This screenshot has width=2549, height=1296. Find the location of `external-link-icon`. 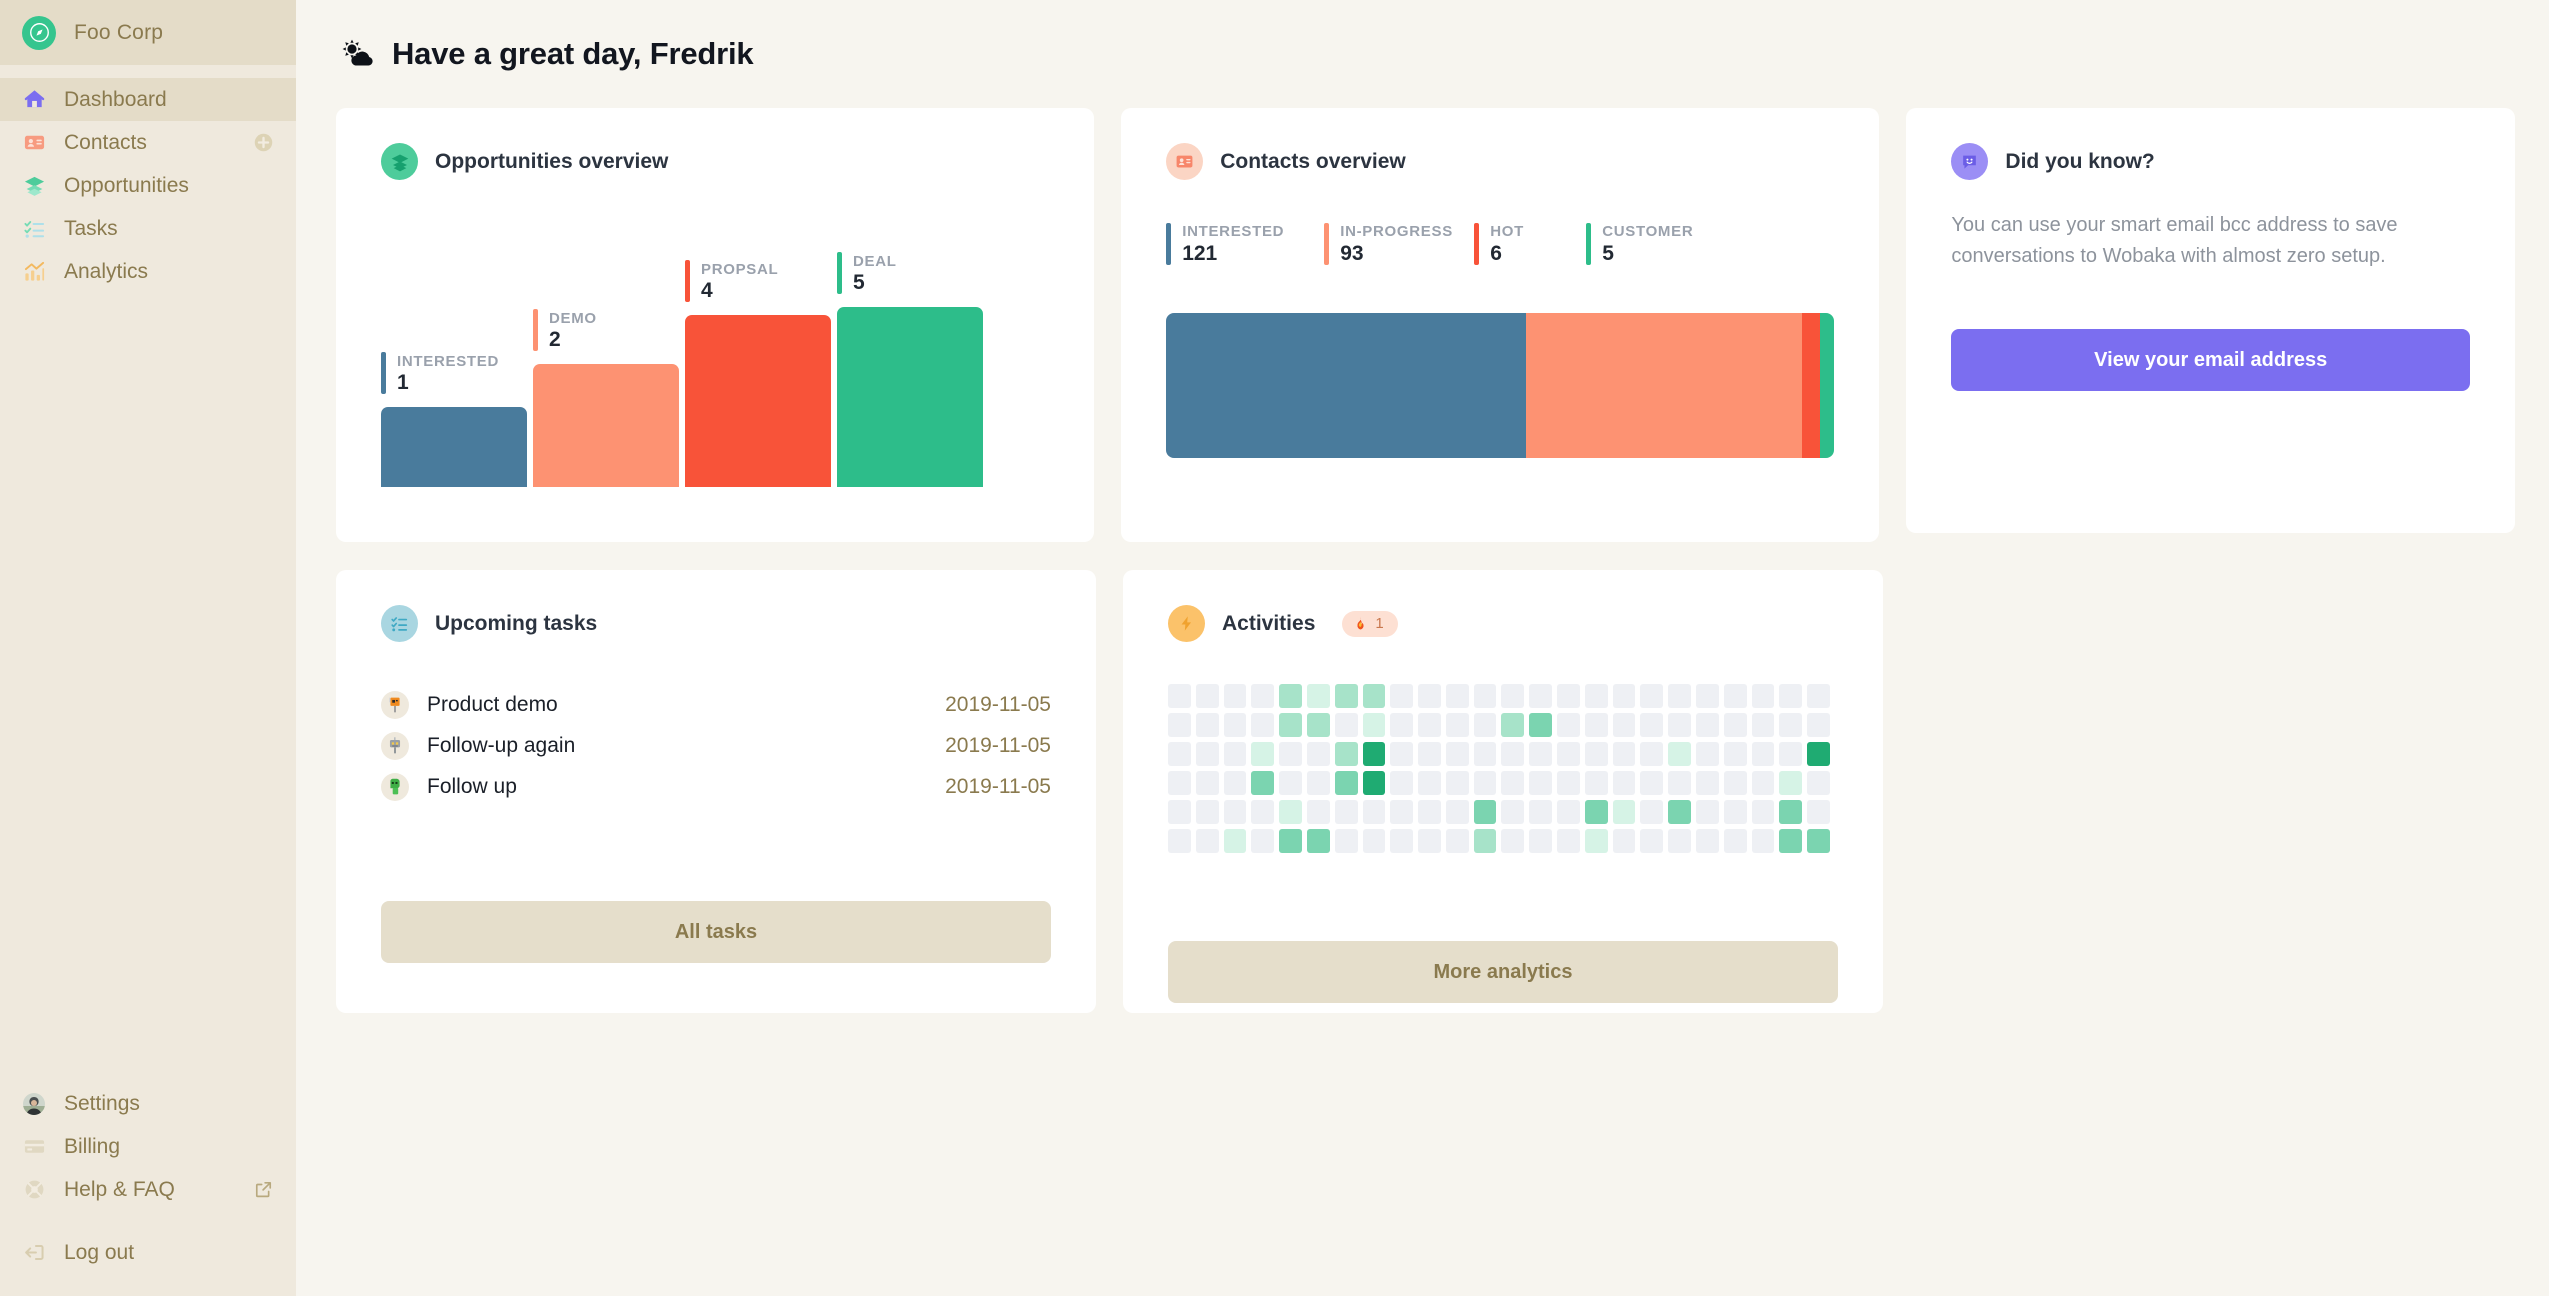

external-link-icon is located at coordinates (263, 1190).